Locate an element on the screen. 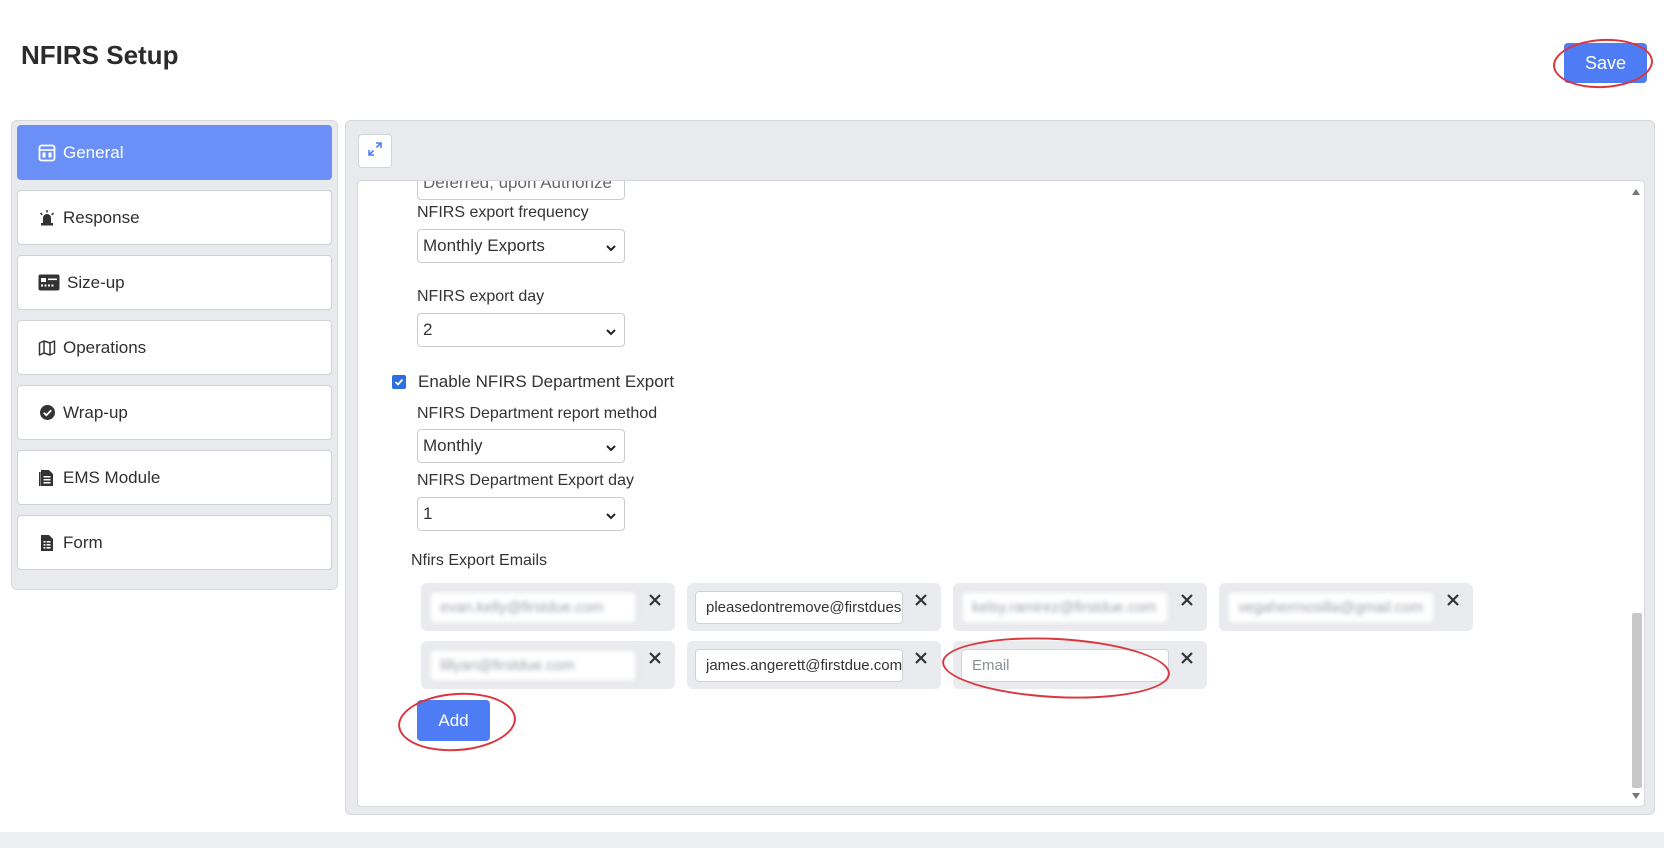  sidebar-item-label: Form is located at coordinates (83, 542).